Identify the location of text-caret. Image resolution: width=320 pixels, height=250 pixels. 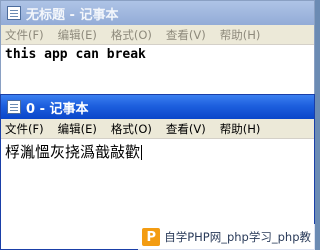
(142, 152).